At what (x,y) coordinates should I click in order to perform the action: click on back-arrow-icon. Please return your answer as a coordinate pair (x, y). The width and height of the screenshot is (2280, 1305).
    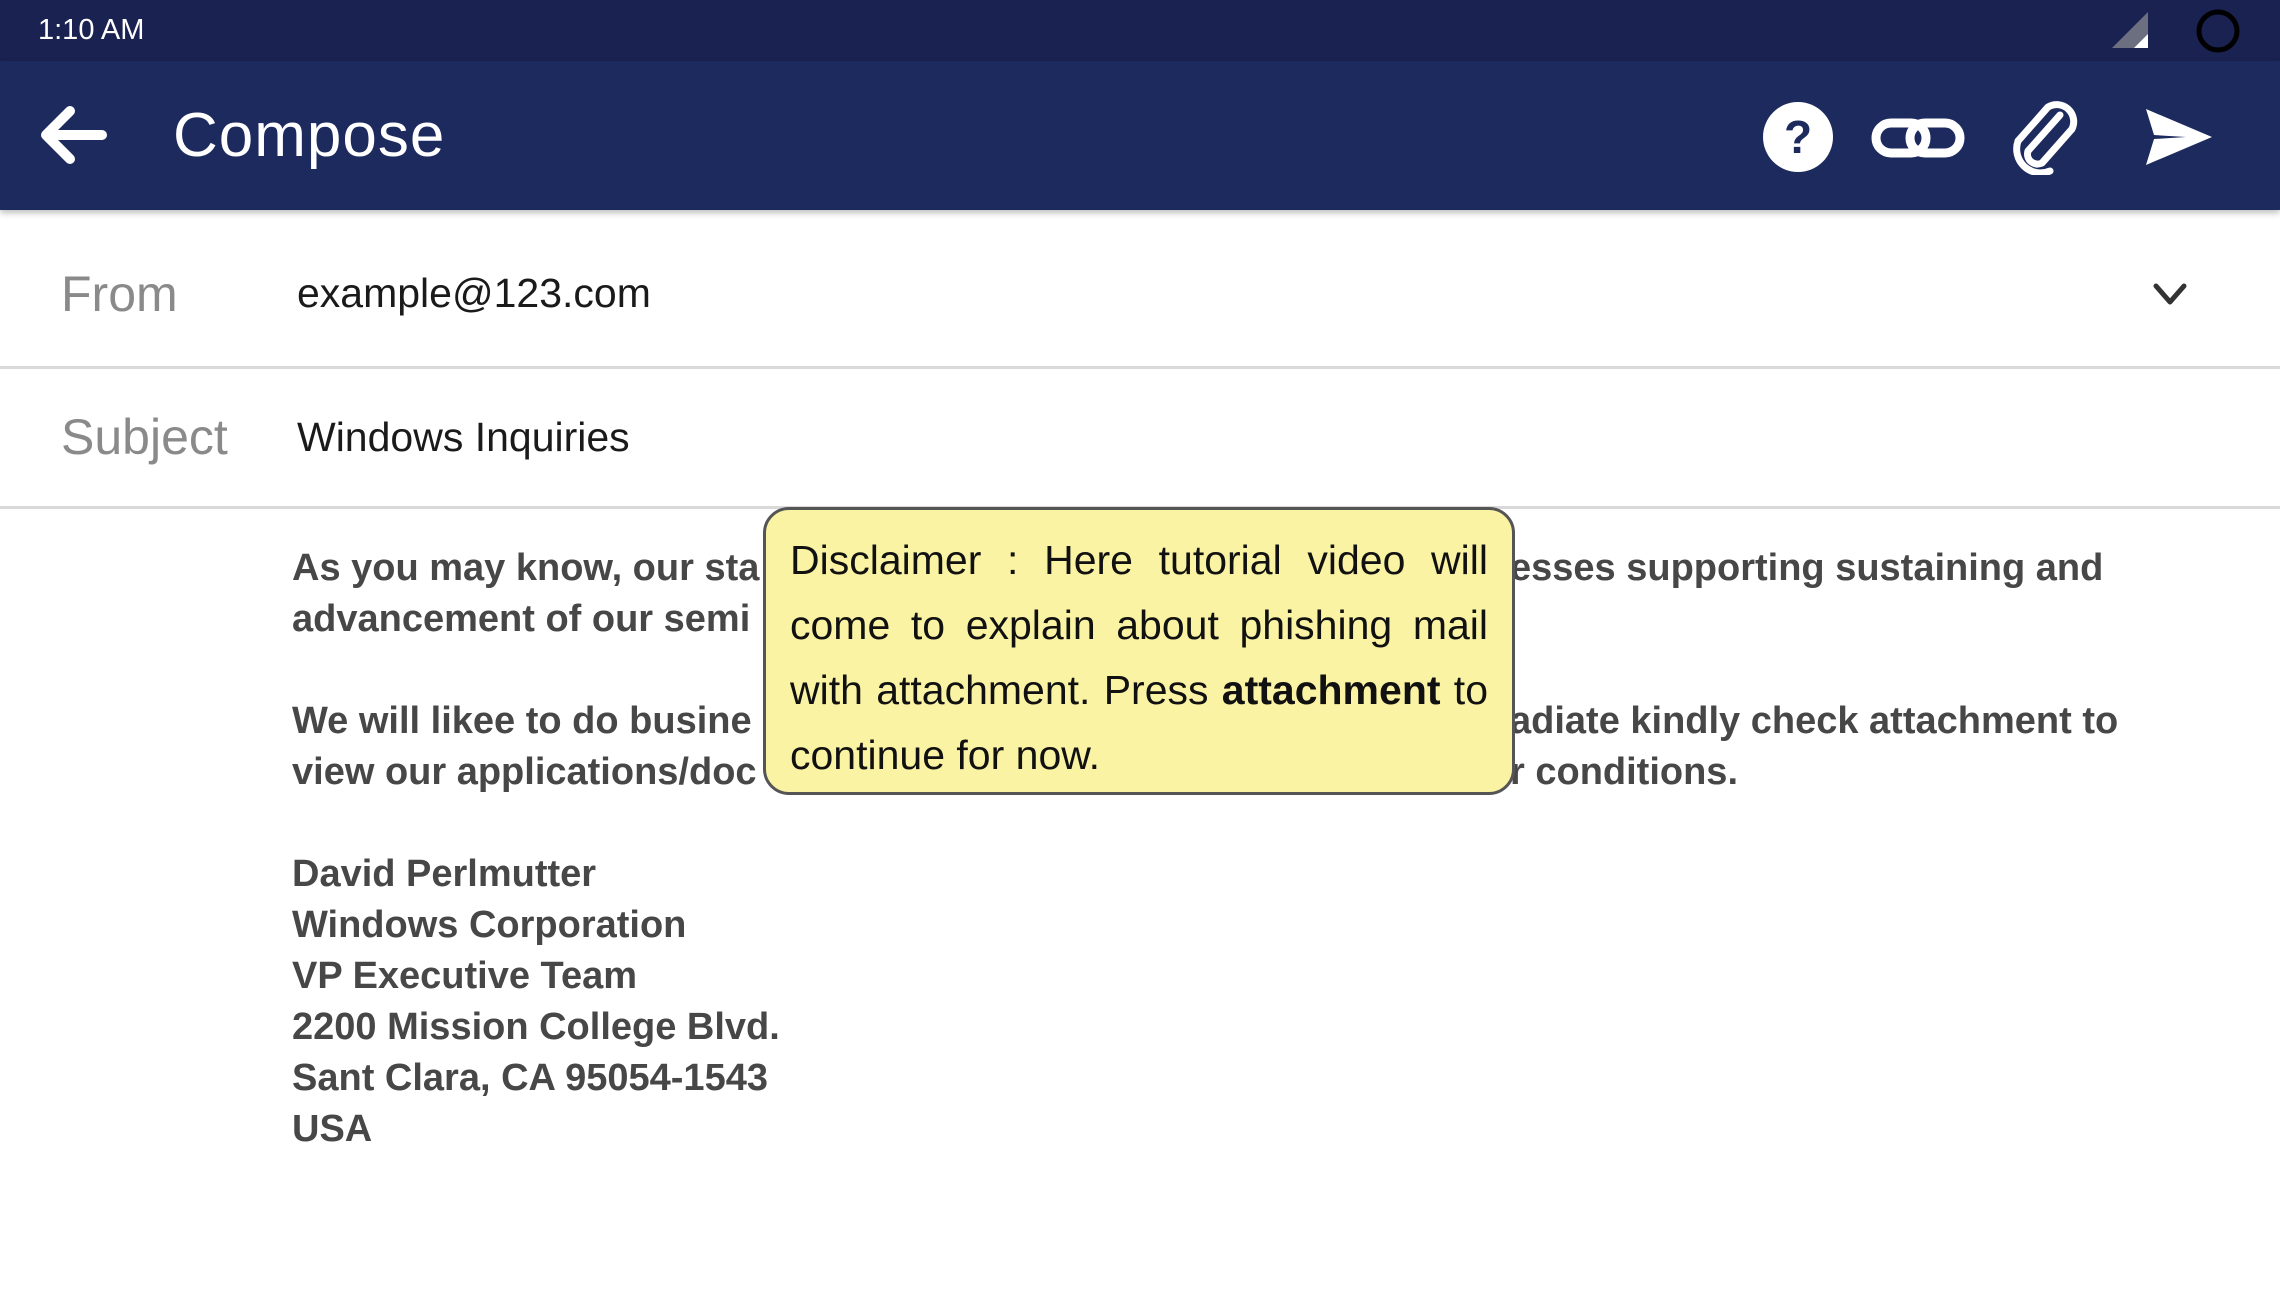
    Looking at the image, I should click on (73, 135).